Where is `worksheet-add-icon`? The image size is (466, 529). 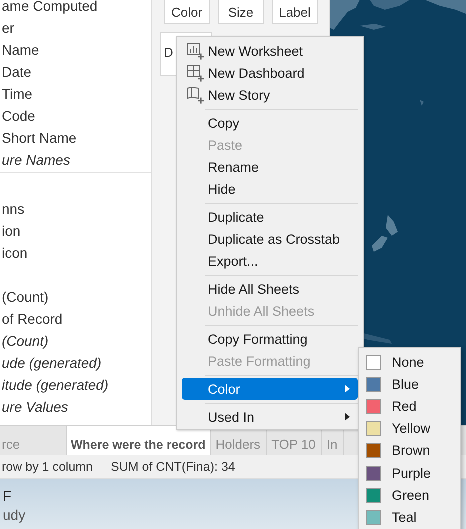
worksheet-add-icon is located at coordinates (195, 51).